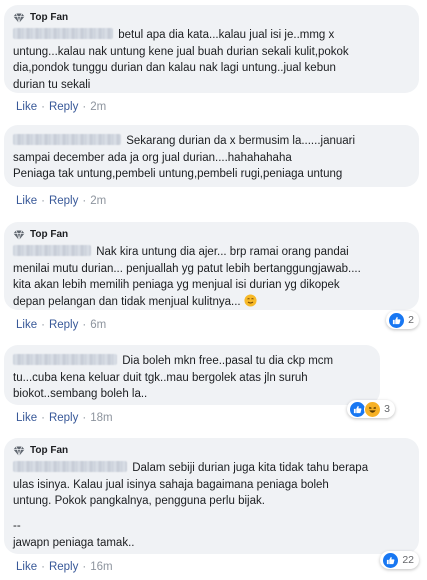 The height and width of the screenshot is (580, 427). I want to click on comment-actions: Like · Reply · 6m, so click(61, 325).